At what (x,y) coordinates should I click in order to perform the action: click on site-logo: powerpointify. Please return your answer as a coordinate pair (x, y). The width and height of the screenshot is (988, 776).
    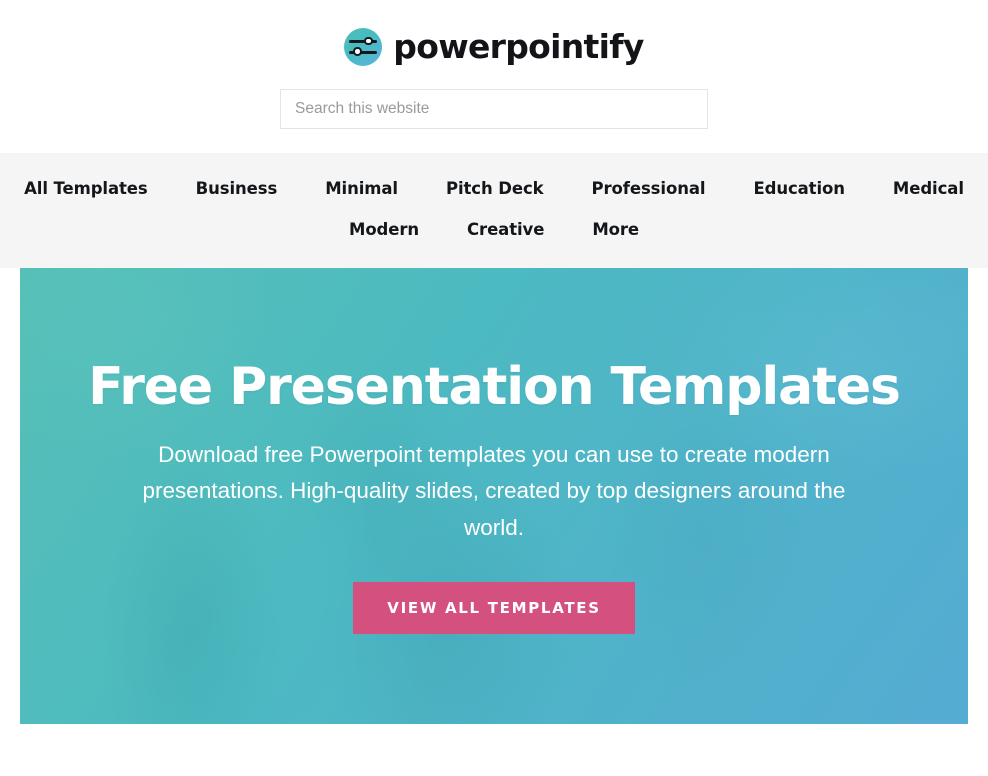
    Looking at the image, I should click on (494, 47).